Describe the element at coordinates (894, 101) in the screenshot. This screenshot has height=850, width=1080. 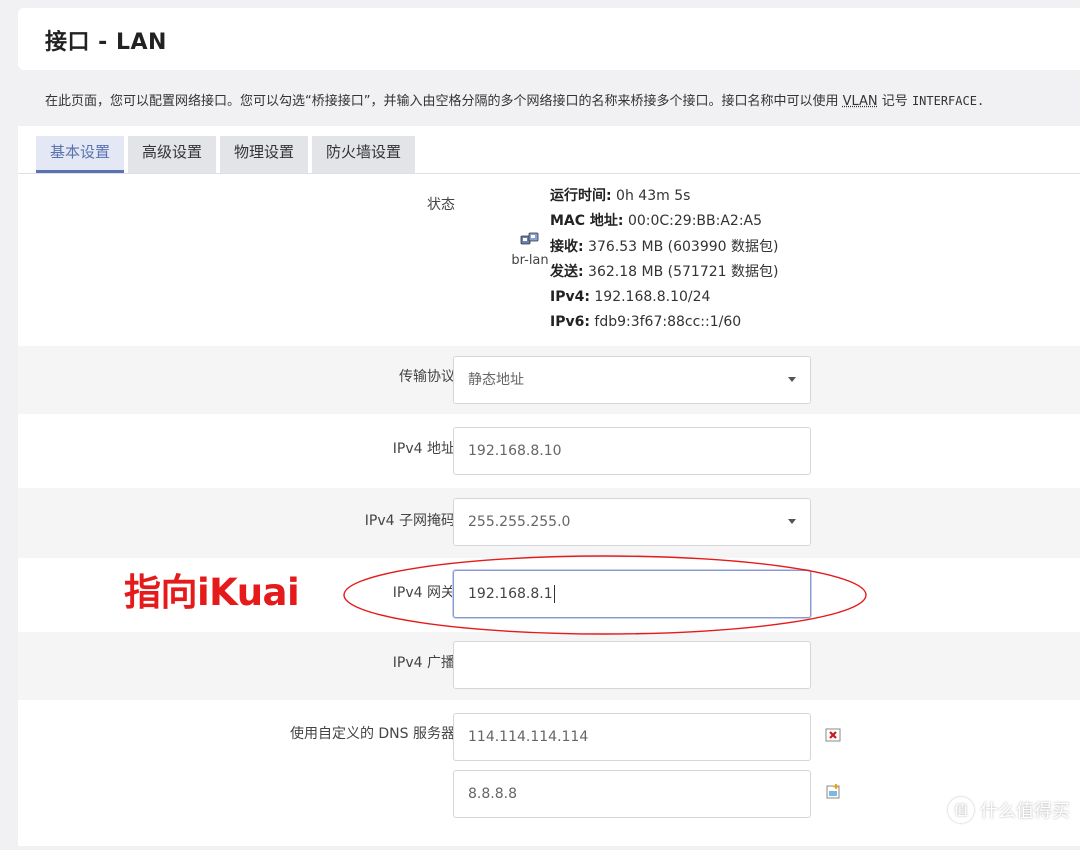
I see `description-text-2: 记号` at that location.